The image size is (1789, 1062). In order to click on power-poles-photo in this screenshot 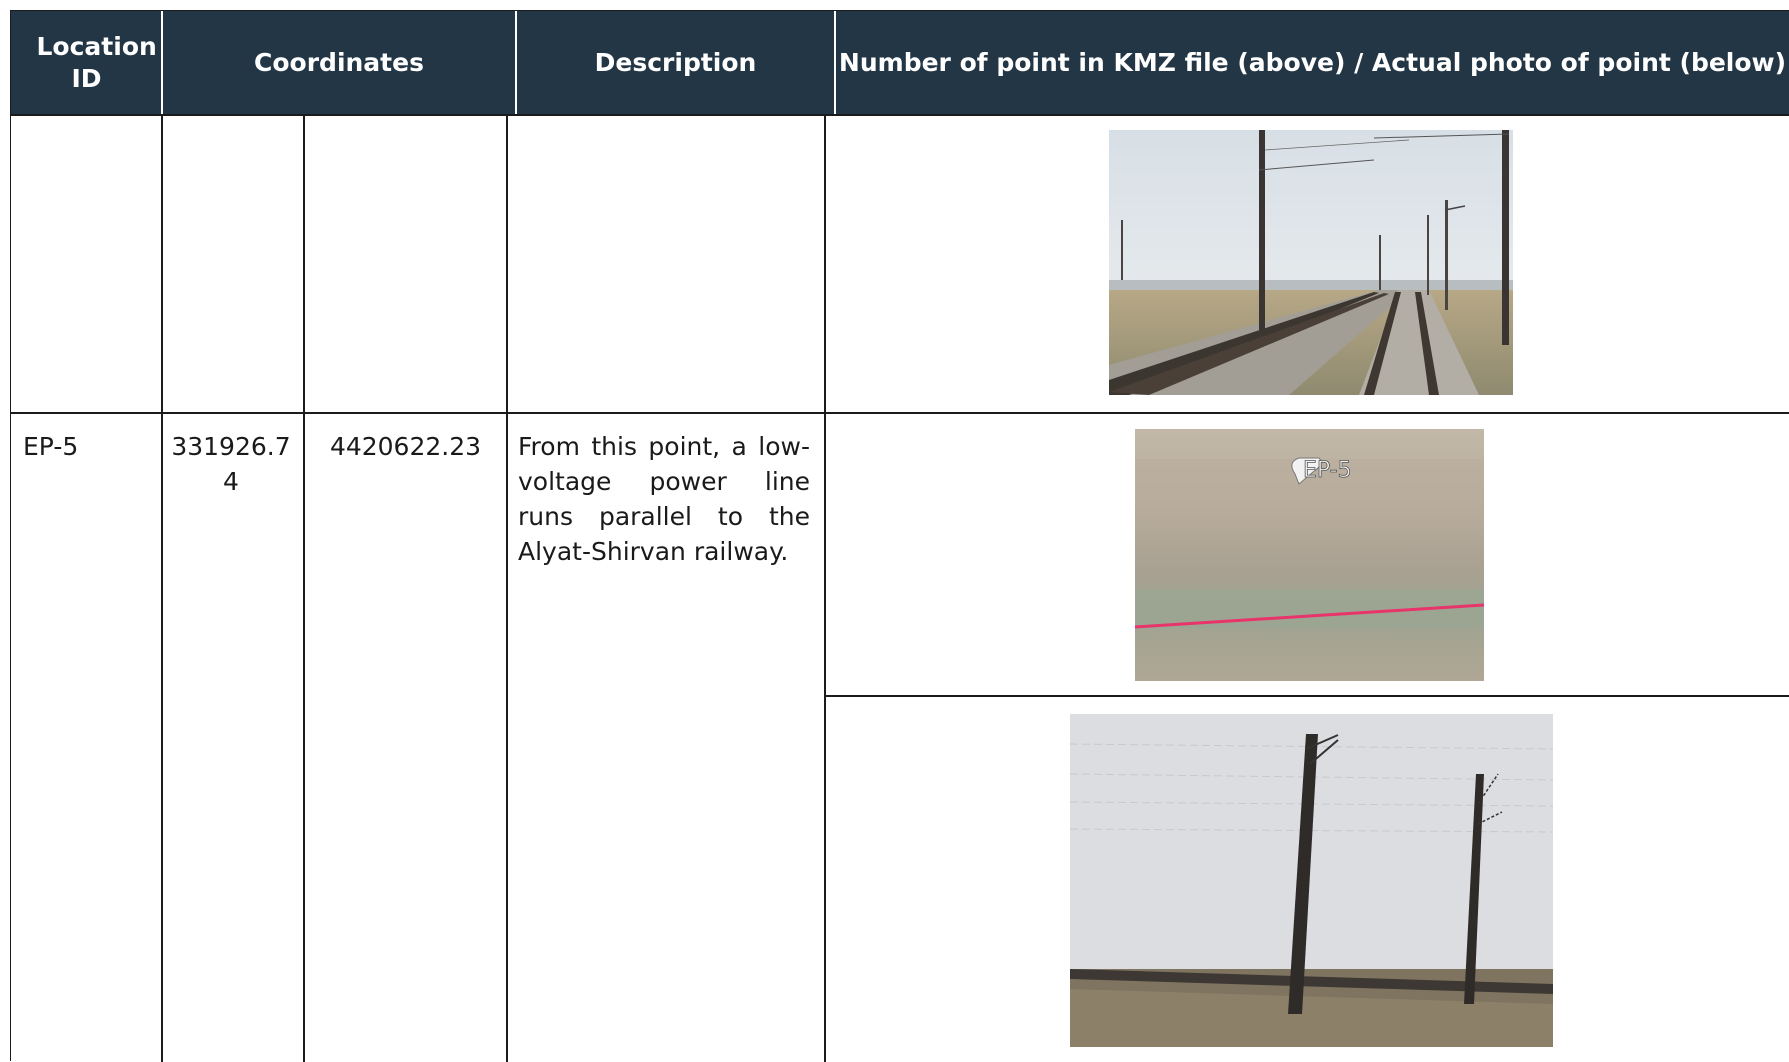, I will do `click(1311, 880)`.